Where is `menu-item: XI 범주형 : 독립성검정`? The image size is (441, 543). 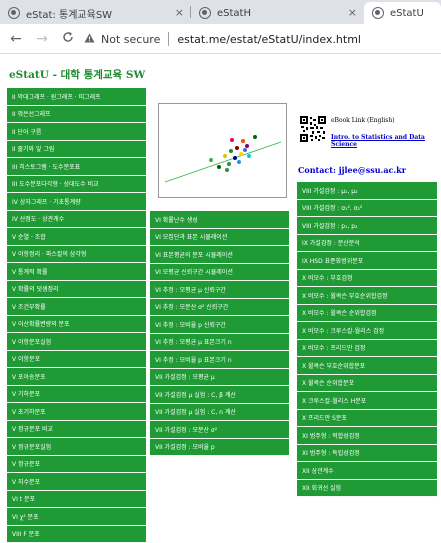
menu-item: XI 범주형 : 독립성검정 is located at coordinates (367, 454).